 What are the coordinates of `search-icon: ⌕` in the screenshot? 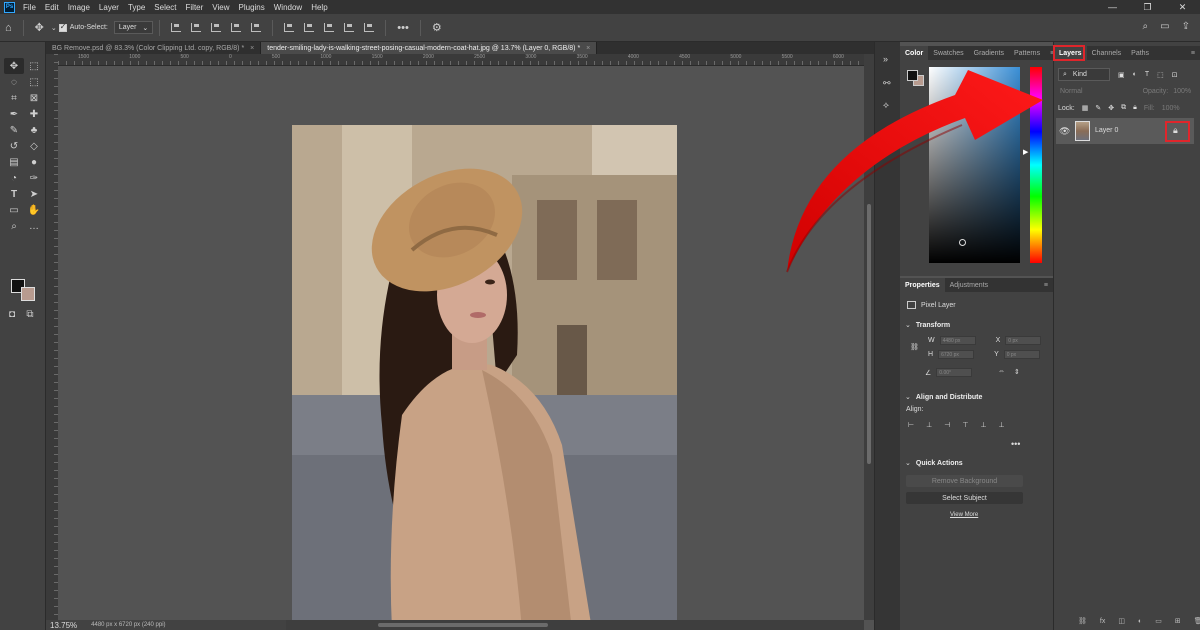 It's located at (1146, 26).